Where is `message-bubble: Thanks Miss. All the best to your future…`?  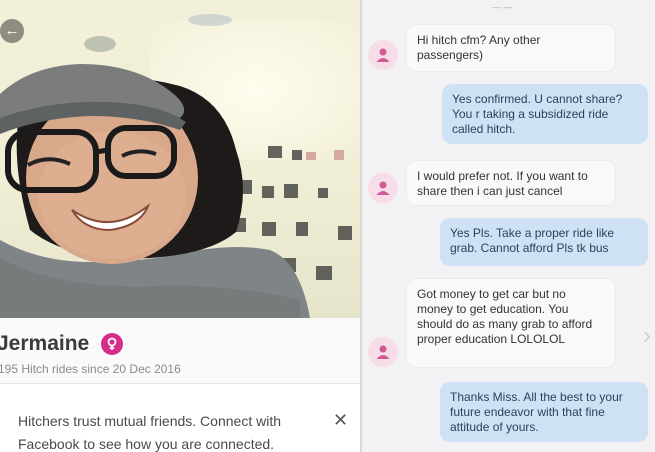 message-bubble: Thanks Miss. All the best to your future… is located at coordinates (544, 412).